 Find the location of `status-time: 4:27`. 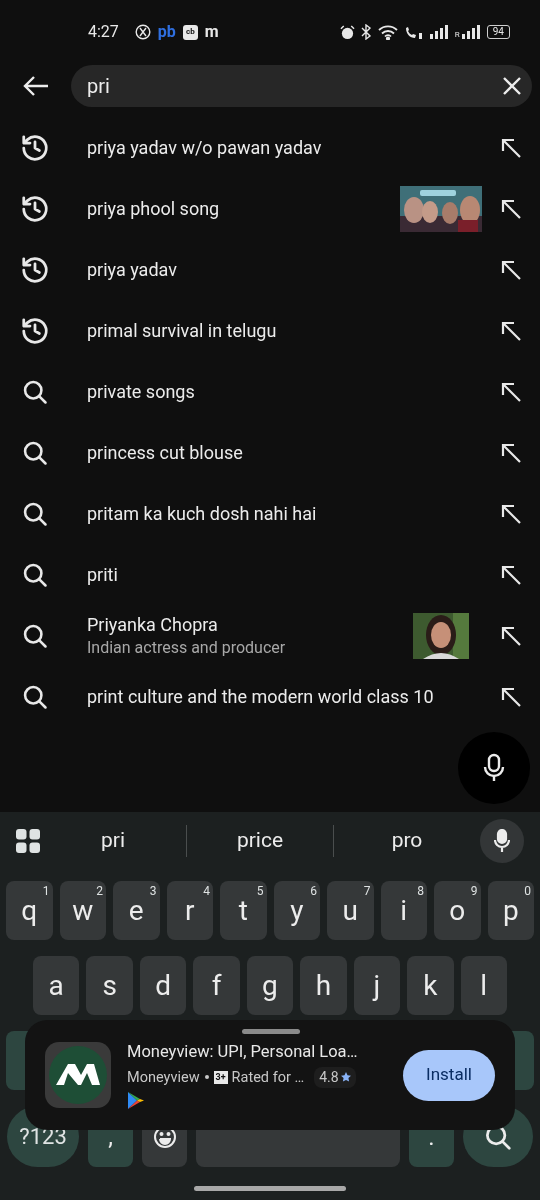

status-time: 4:27 is located at coordinates (103, 32).